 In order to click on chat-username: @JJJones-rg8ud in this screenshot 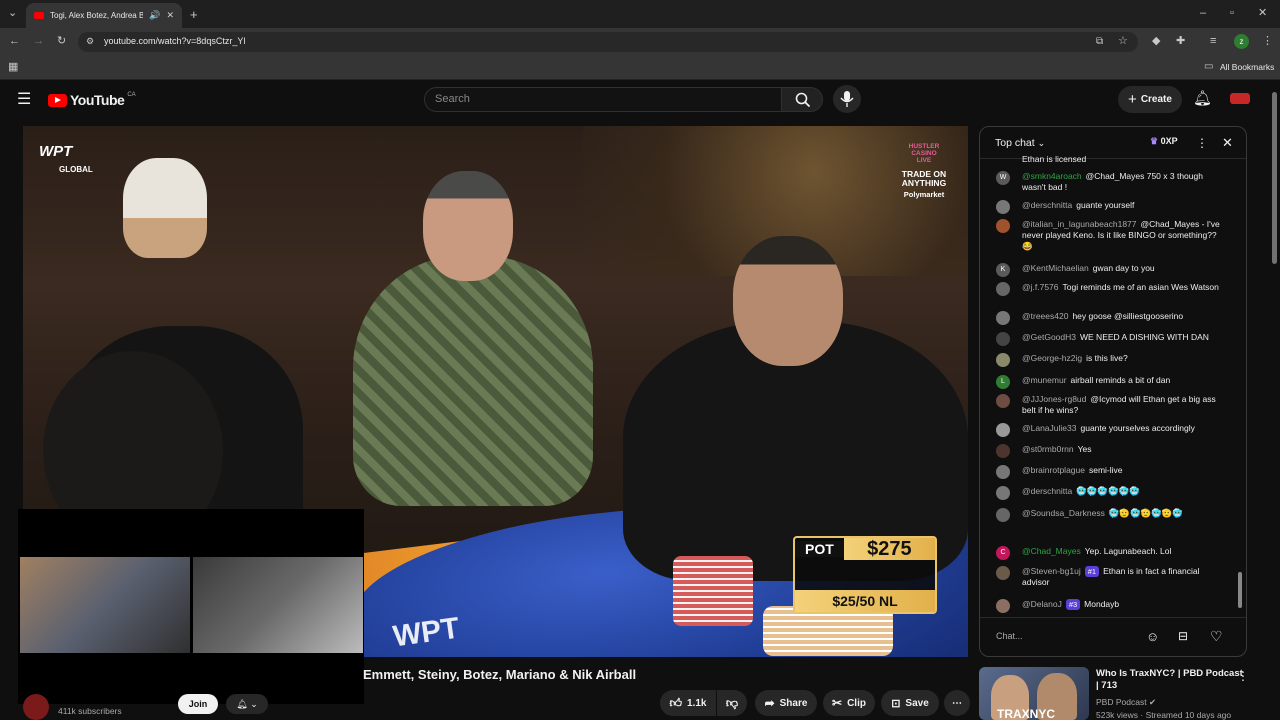, I will do `click(1054, 399)`.